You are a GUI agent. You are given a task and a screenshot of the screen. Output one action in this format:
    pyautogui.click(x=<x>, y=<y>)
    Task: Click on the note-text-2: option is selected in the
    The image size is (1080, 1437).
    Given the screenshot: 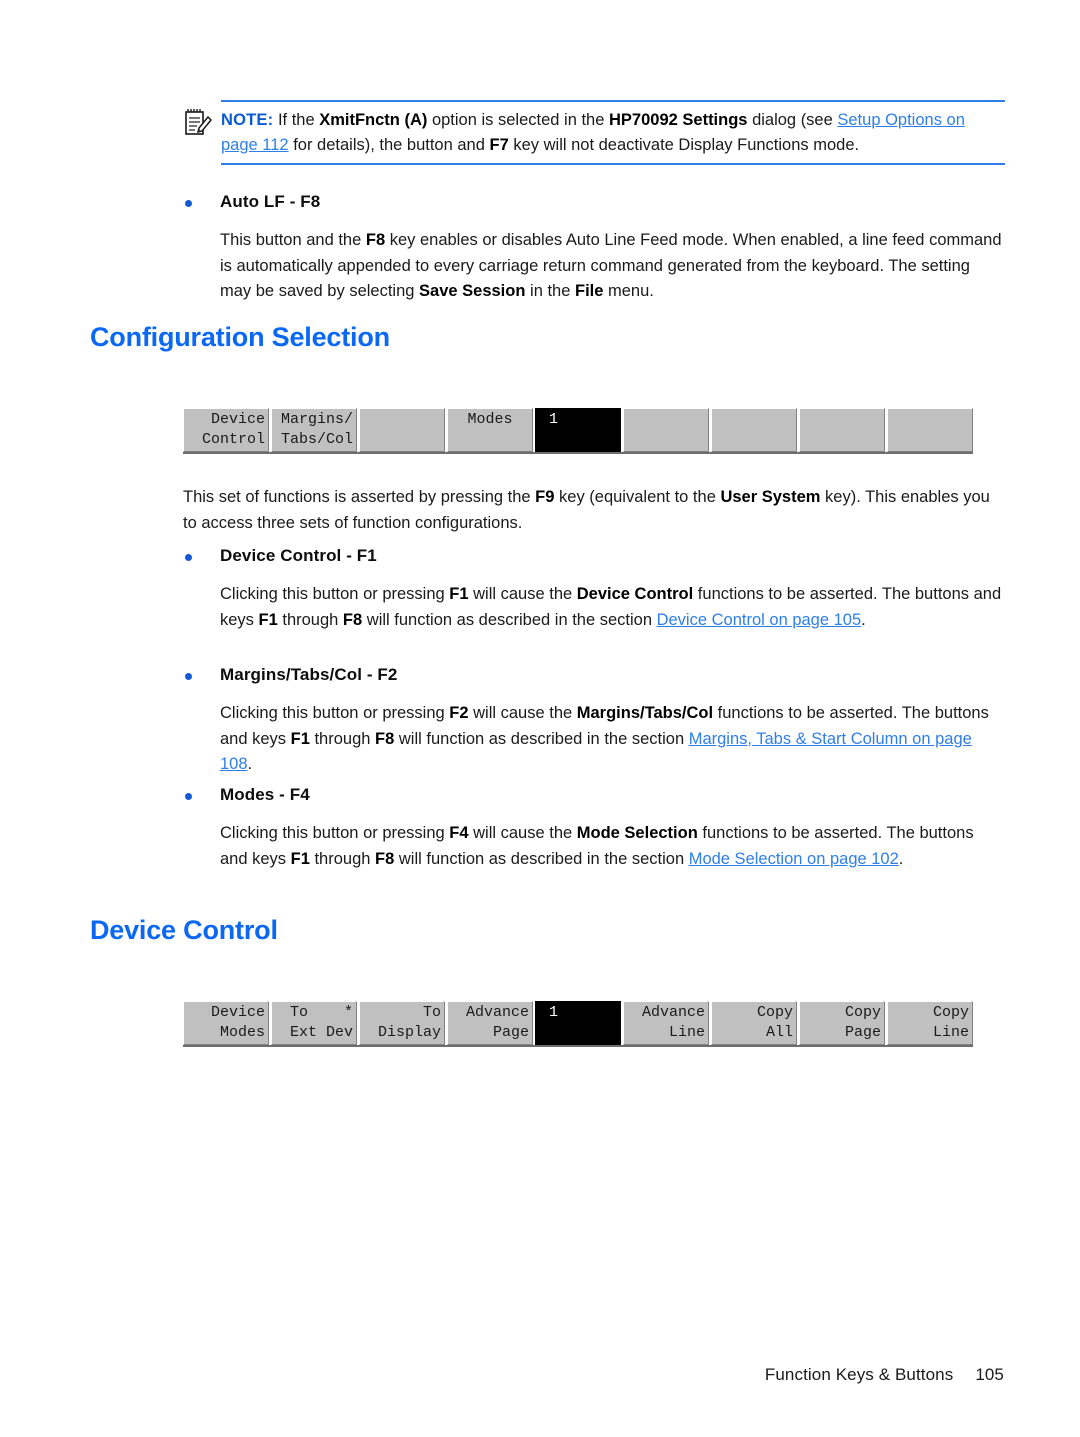 What is the action you would take?
    pyautogui.click(x=518, y=120)
    